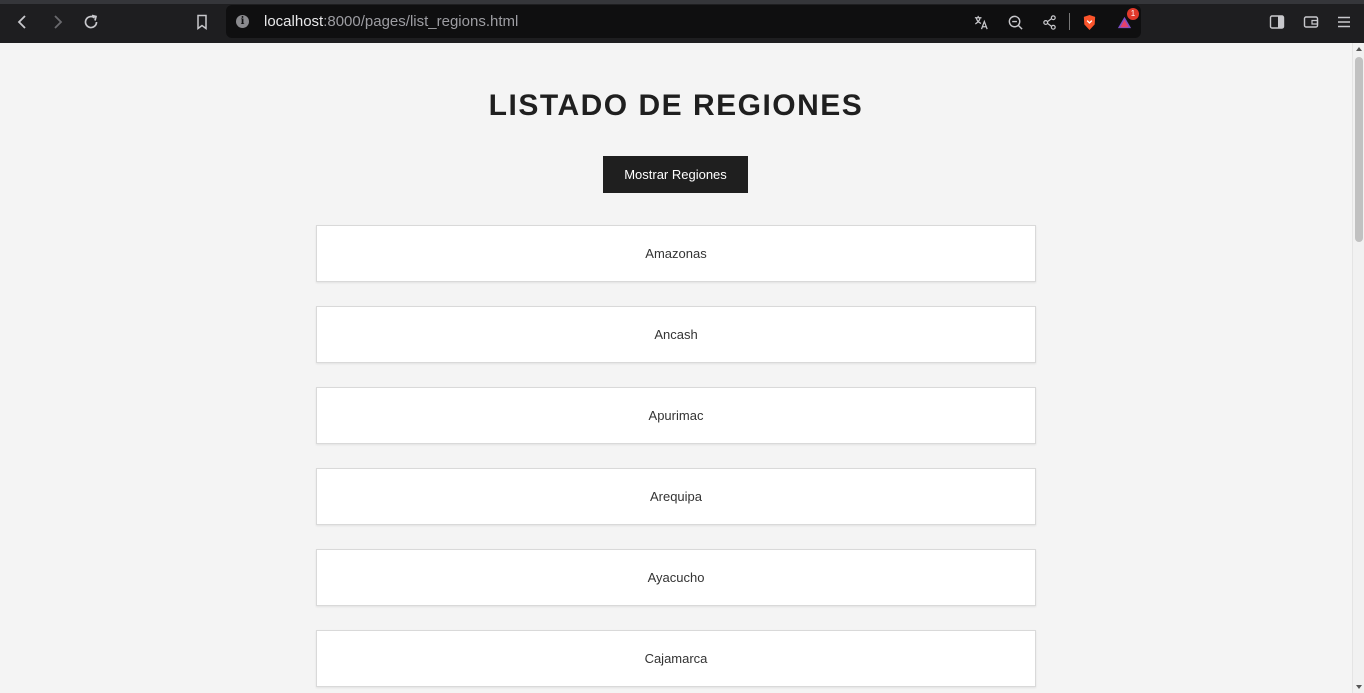 The width and height of the screenshot is (1364, 693). I want to click on info-icon: i, so click(242, 21).